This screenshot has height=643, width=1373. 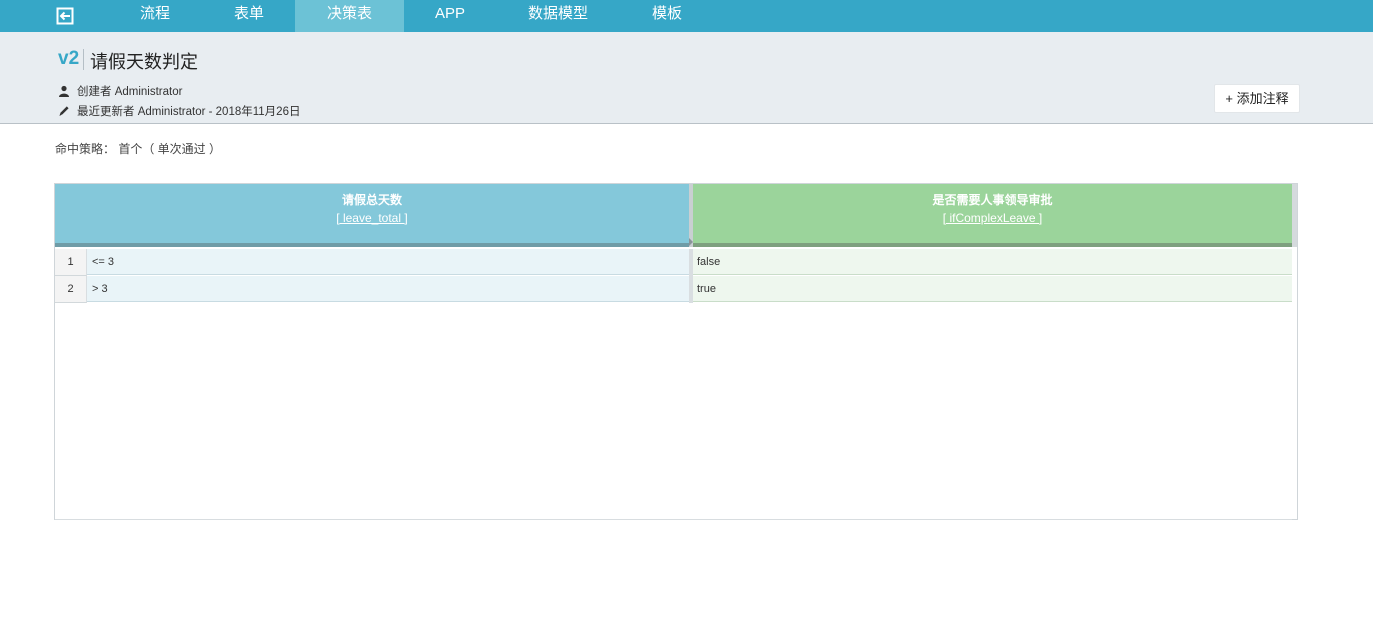 I want to click on input-column-header: 请假总天数 [ leave_total ], so click(x=372, y=215).